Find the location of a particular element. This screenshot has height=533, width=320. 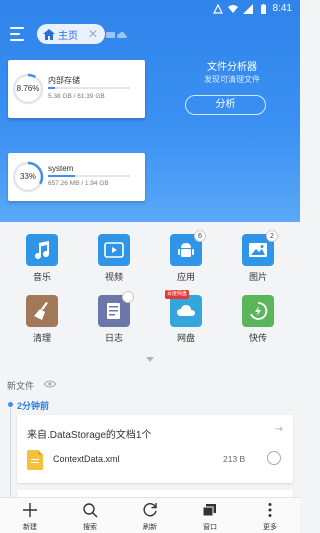

baidu-netdisk-tag: 百度网盘 is located at coordinates (177, 294).